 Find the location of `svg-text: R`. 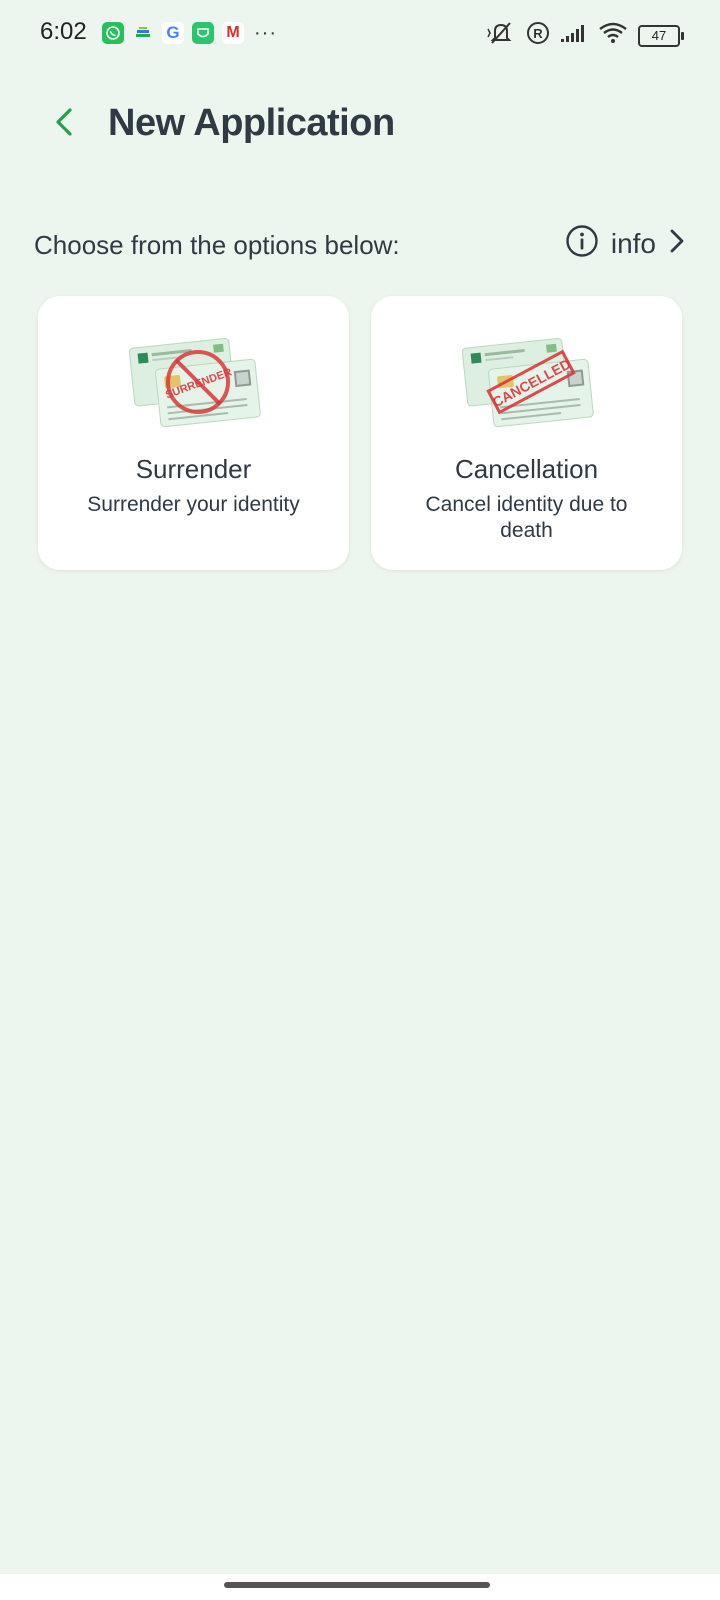

svg-text: R is located at coordinates (538, 33).